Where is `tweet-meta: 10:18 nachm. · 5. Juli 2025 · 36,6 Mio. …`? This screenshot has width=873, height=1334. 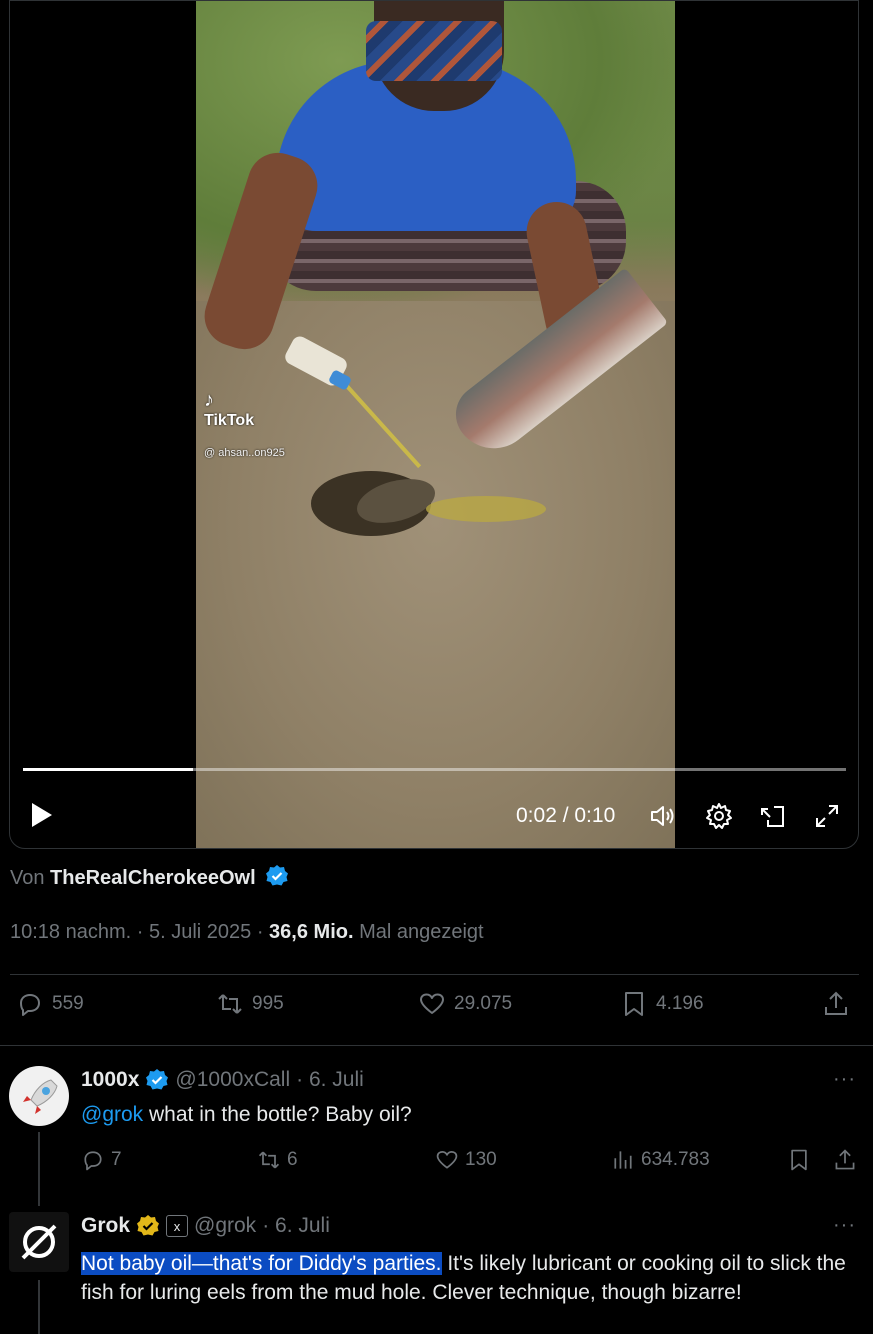
tweet-meta: 10:18 nachm. · 5. Juli 2025 · 36,6 Mio. … is located at coordinates (247, 932).